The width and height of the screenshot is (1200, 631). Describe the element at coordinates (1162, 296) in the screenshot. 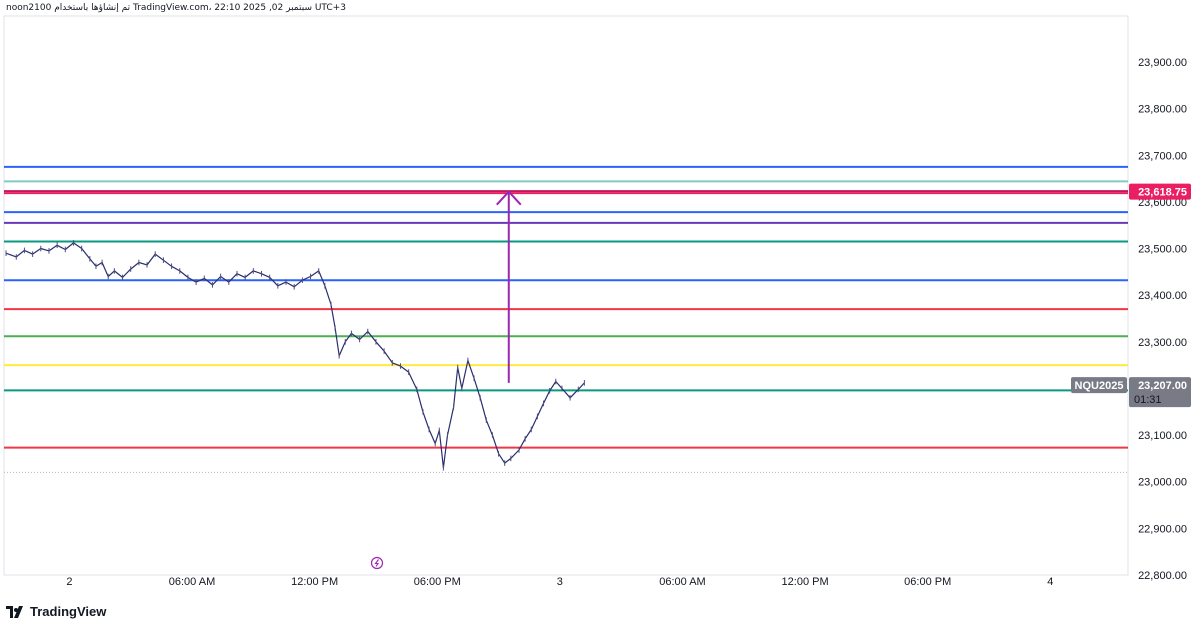

I see `y-tick-label: 23,400.00` at that location.